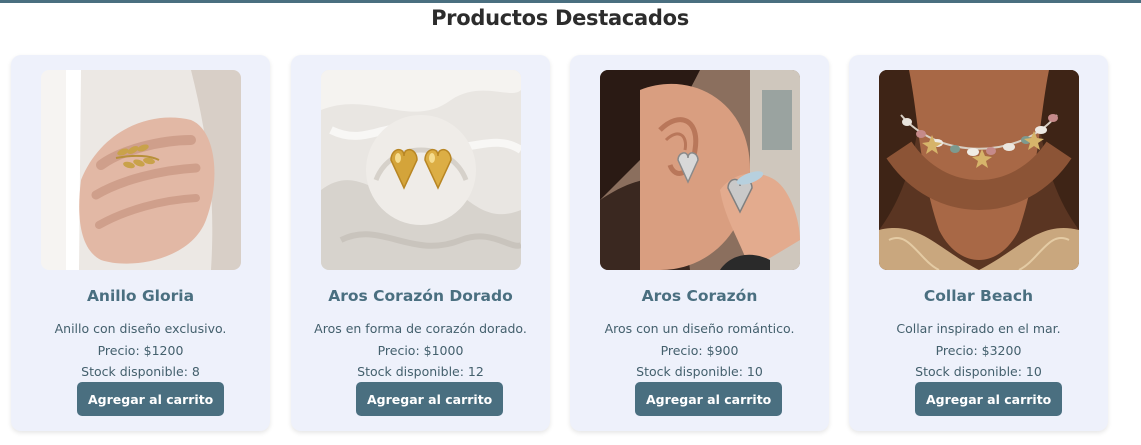 The height and width of the screenshot is (445, 1141). Describe the element at coordinates (570, 1) in the screenshot. I see `top-accent-bar` at that location.